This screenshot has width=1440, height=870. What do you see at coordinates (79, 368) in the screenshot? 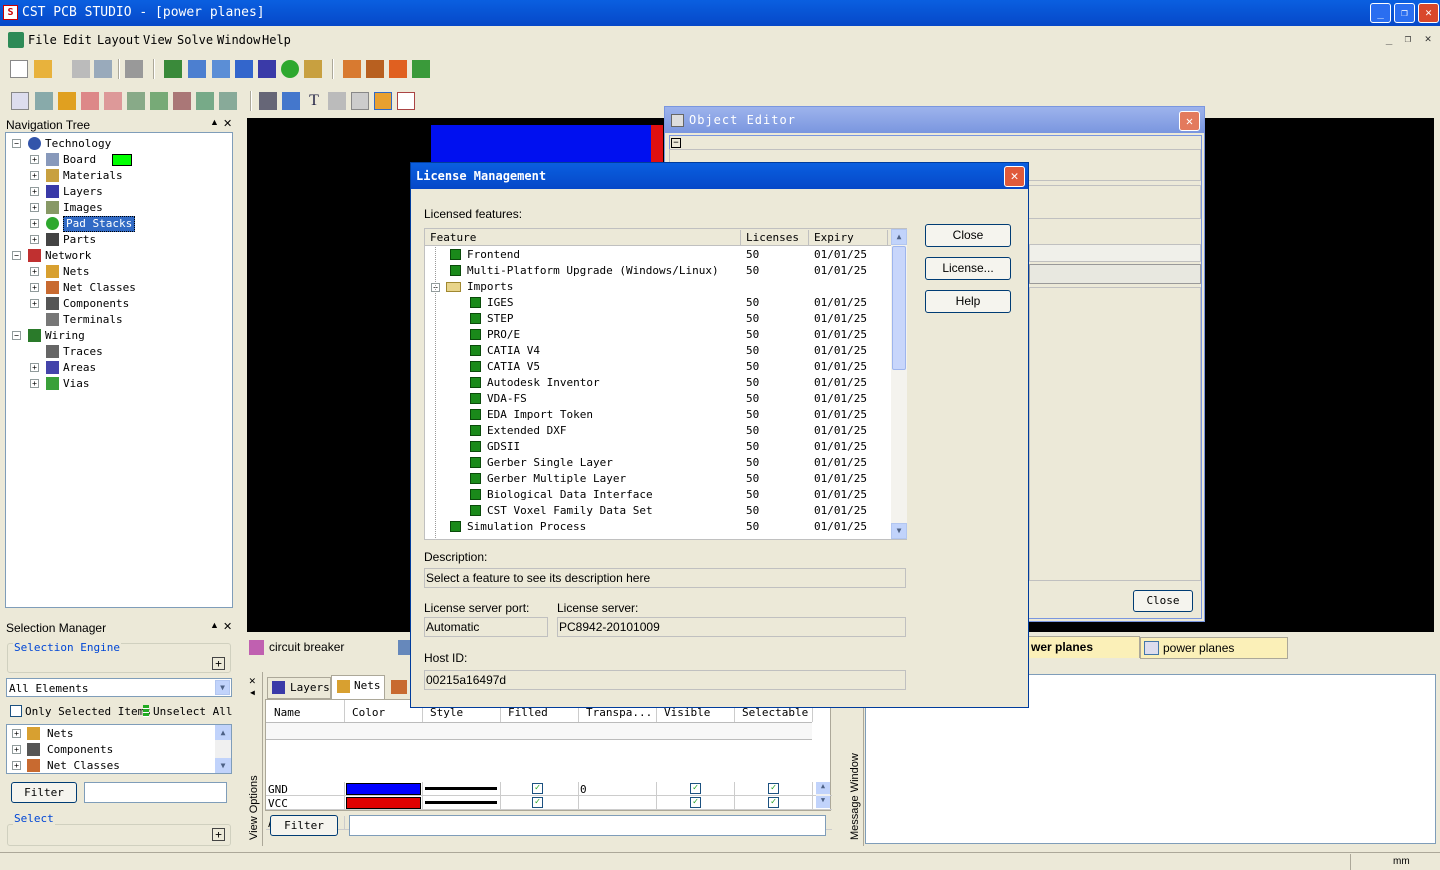
I see `tree-item-areas: Areas` at bounding box center [79, 368].